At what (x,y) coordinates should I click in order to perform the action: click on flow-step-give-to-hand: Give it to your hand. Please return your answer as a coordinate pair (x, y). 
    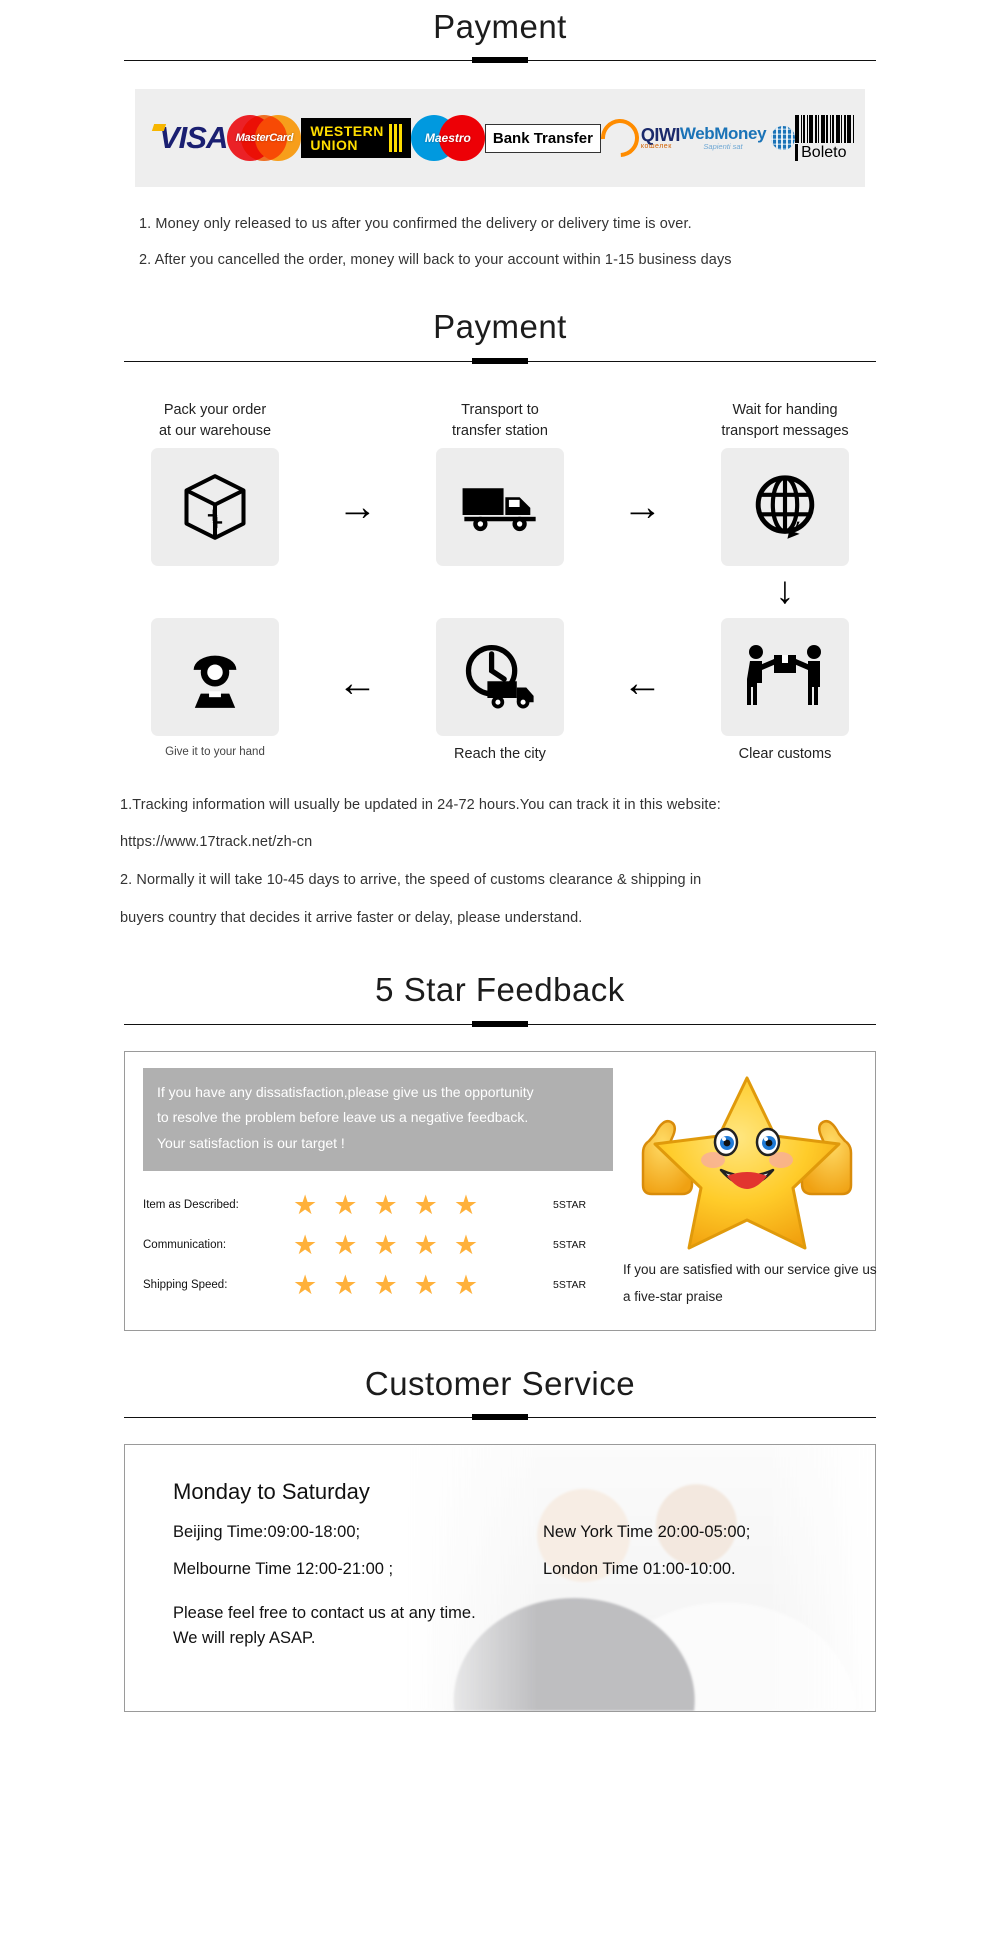
    Looking at the image, I should click on (215, 689).